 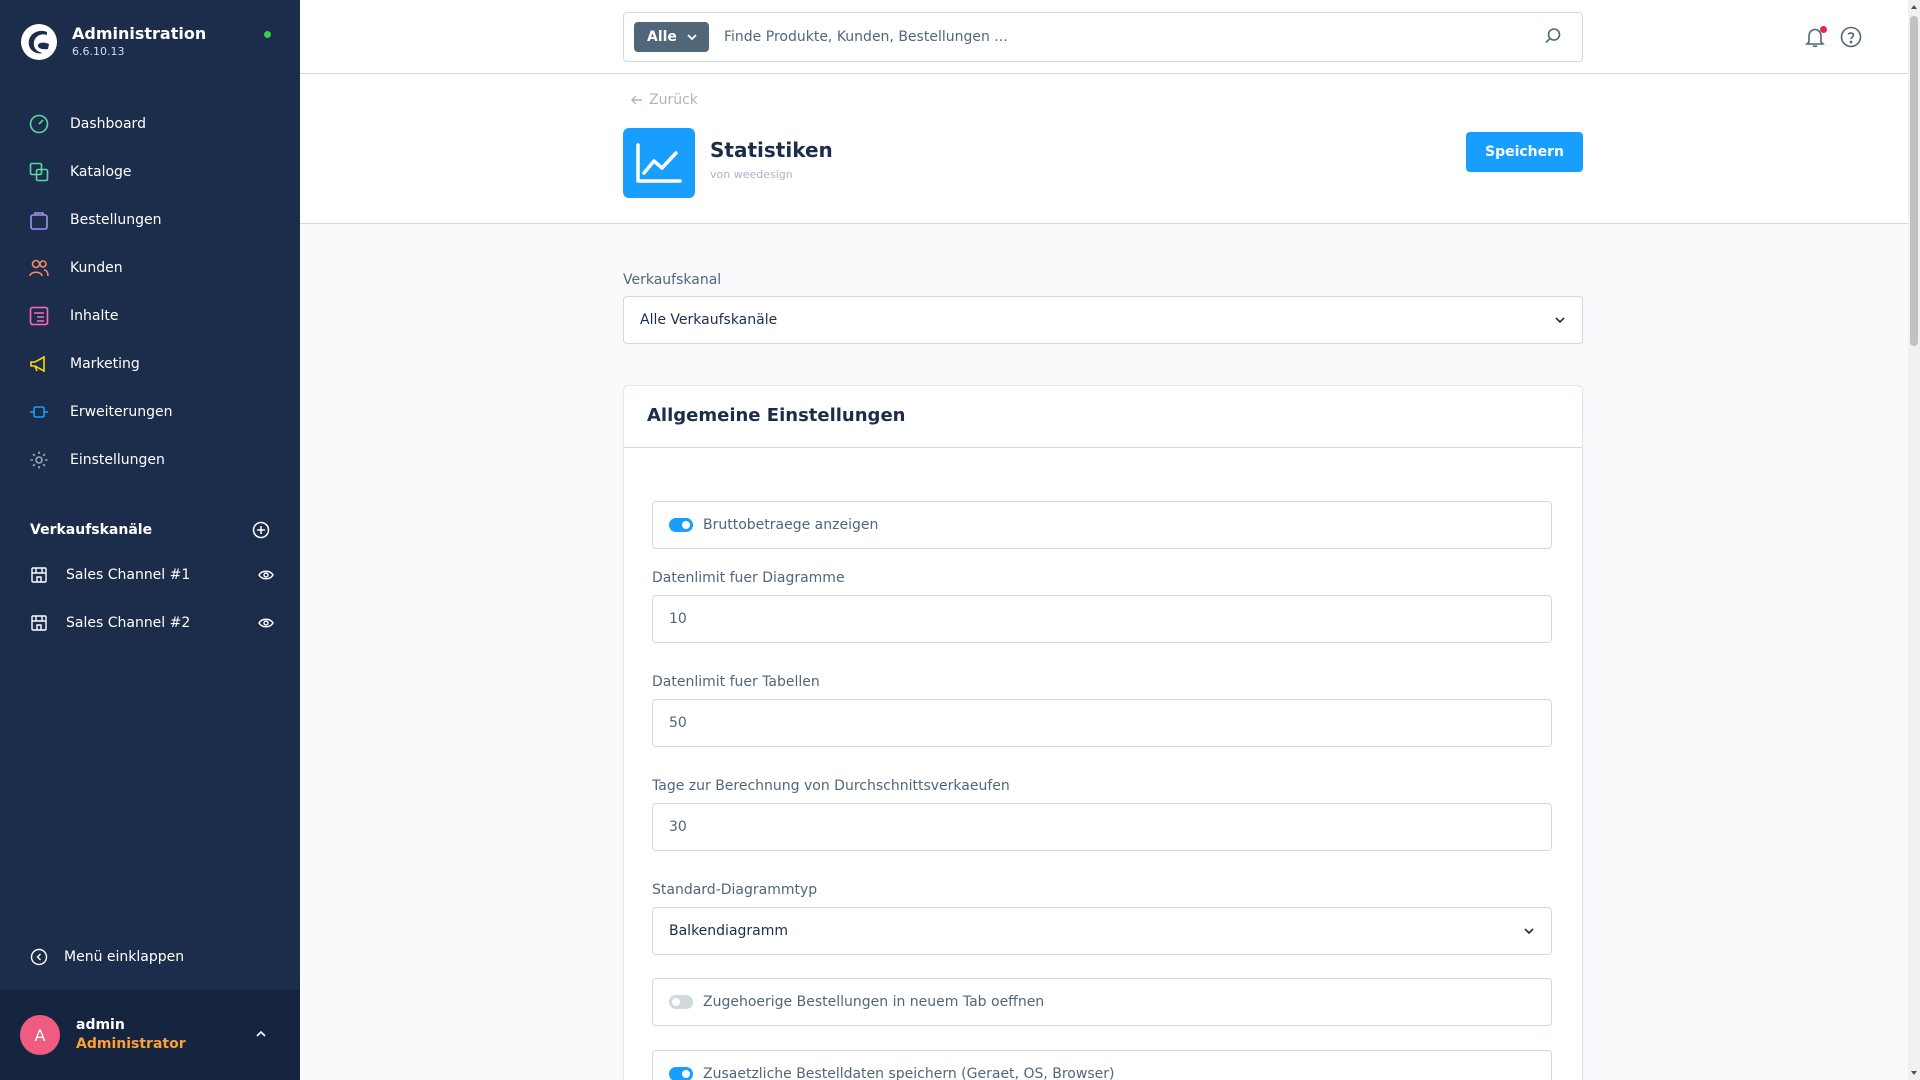 What do you see at coordinates (261, 530) in the screenshot?
I see `add-circle-icon` at bounding box center [261, 530].